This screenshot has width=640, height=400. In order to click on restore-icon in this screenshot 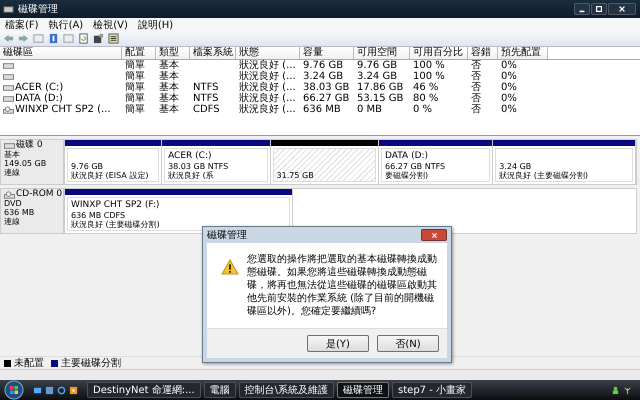, I will do `click(599, 9)`.